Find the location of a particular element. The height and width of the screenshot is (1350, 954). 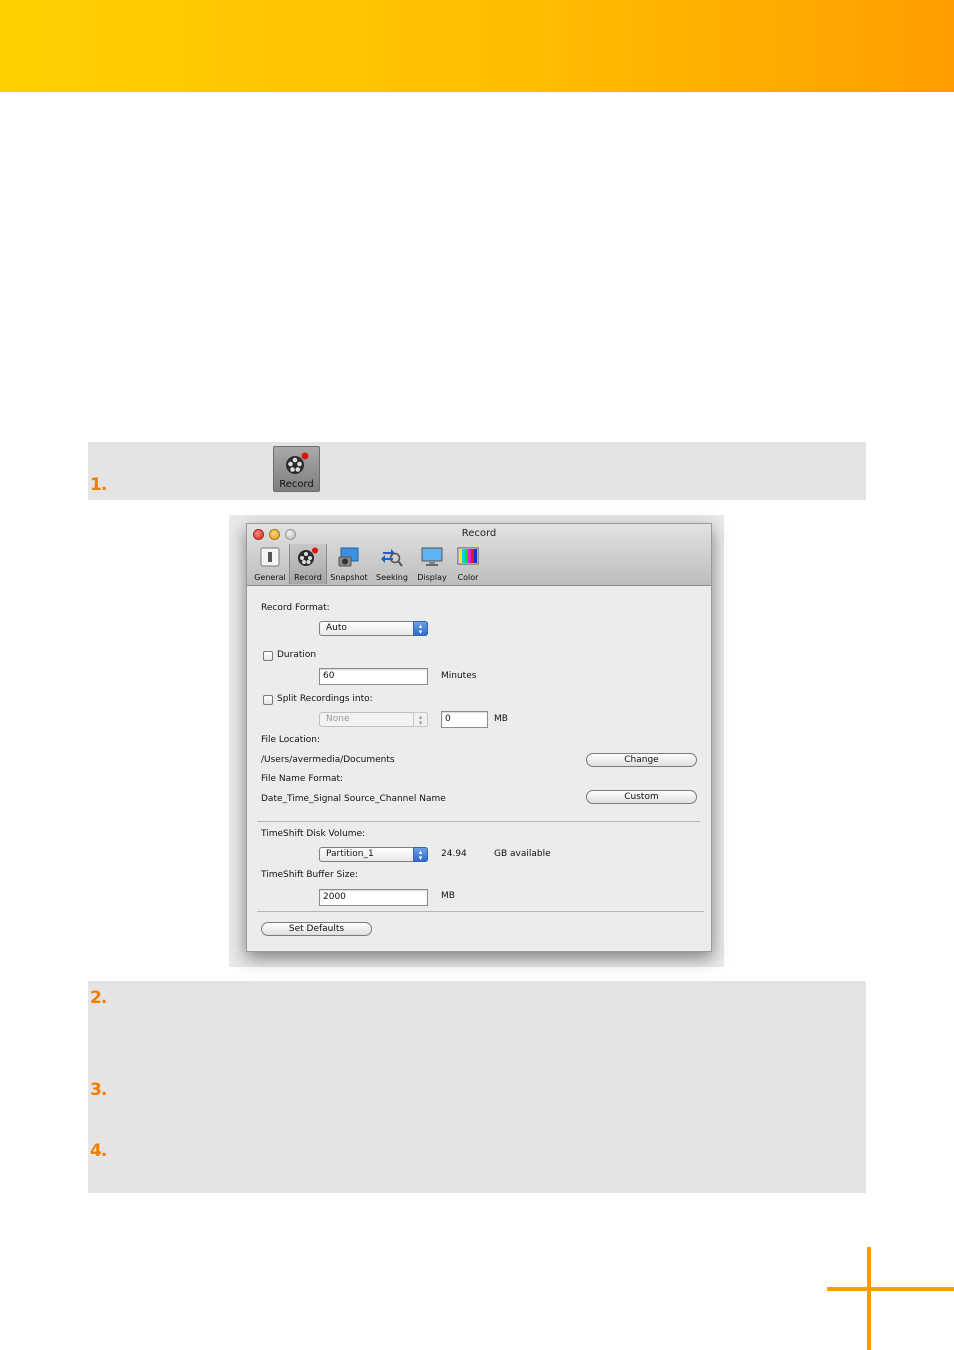

split-mode-select: None ▴ ▾ is located at coordinates (373, 719).